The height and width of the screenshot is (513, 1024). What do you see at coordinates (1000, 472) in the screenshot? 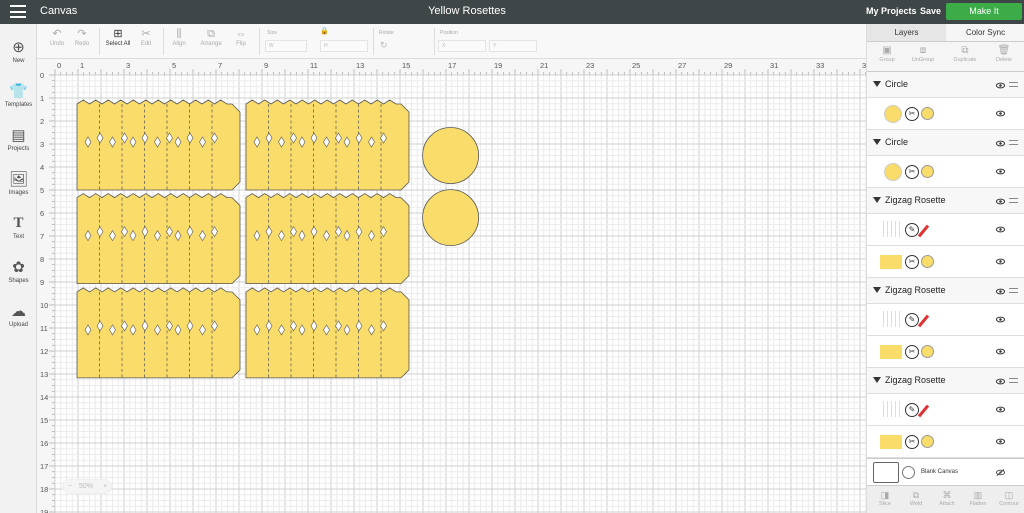
I see `hidden-eye-icon` at bounding box center [1000, 472].